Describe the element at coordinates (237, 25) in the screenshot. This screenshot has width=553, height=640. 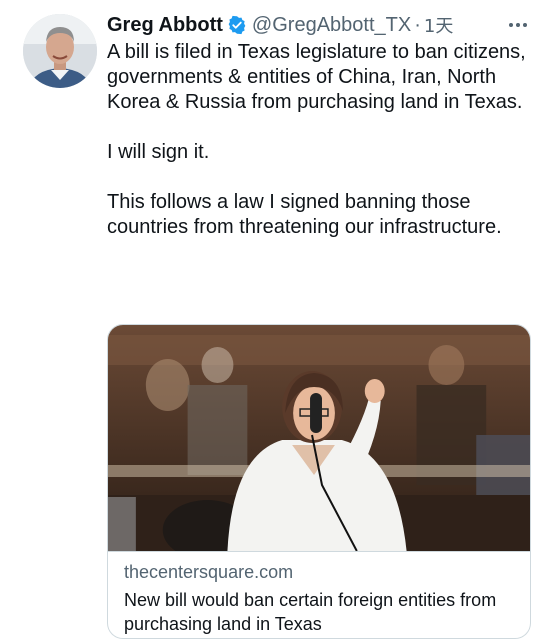
I see `verified-badge-icon` at that location.